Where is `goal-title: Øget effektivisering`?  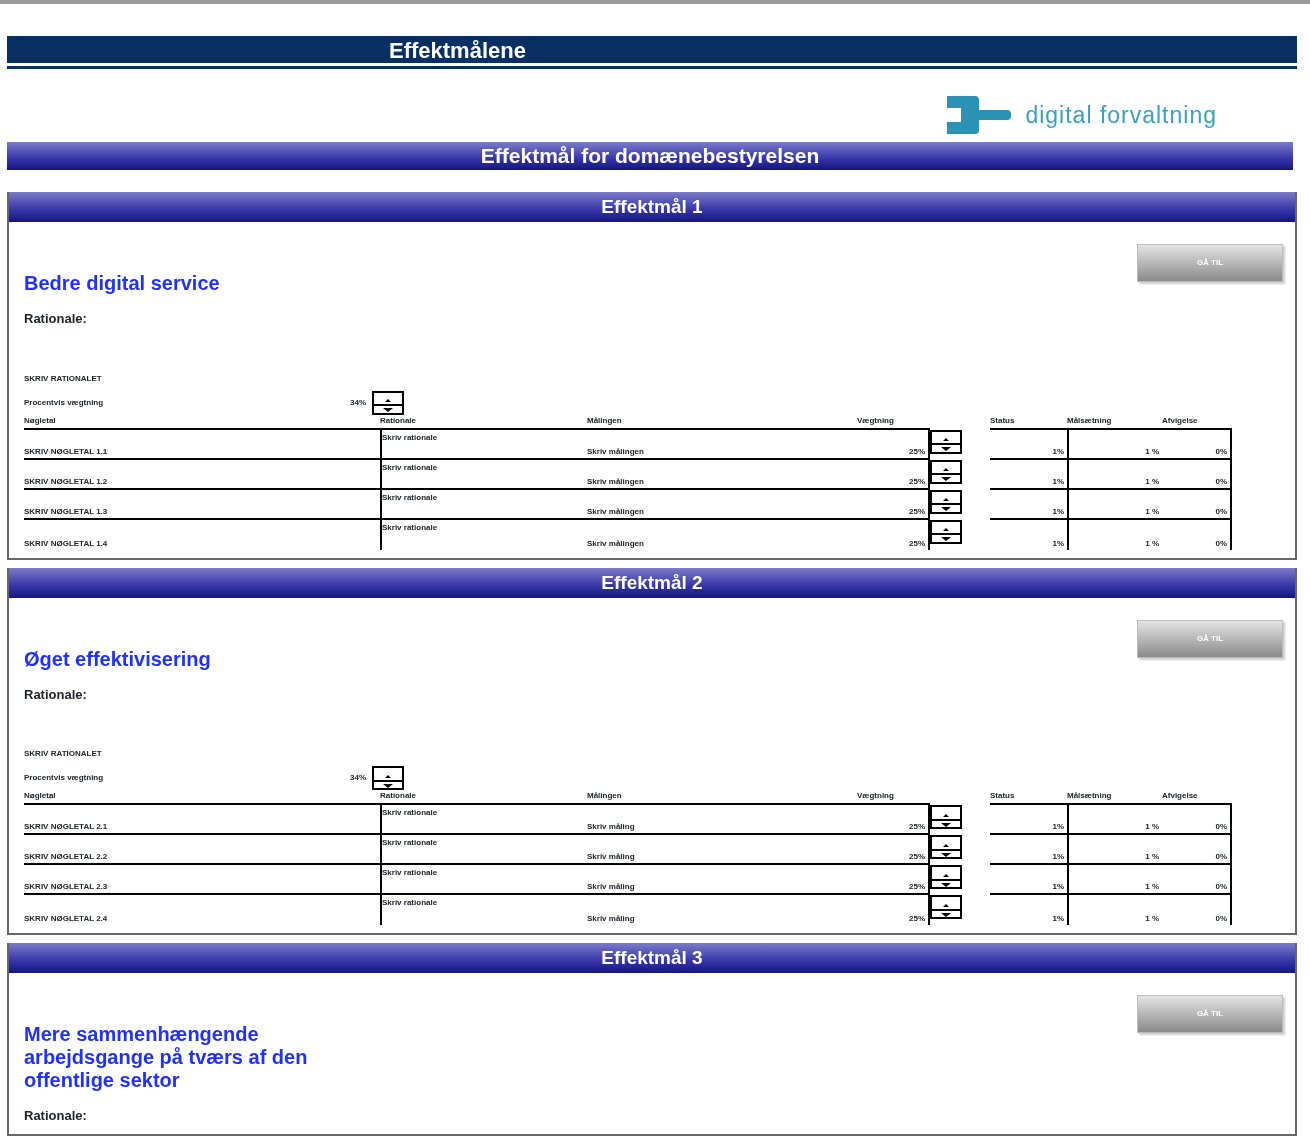 goal-title: Øget effektivisering is located at coordinates (118, 658).